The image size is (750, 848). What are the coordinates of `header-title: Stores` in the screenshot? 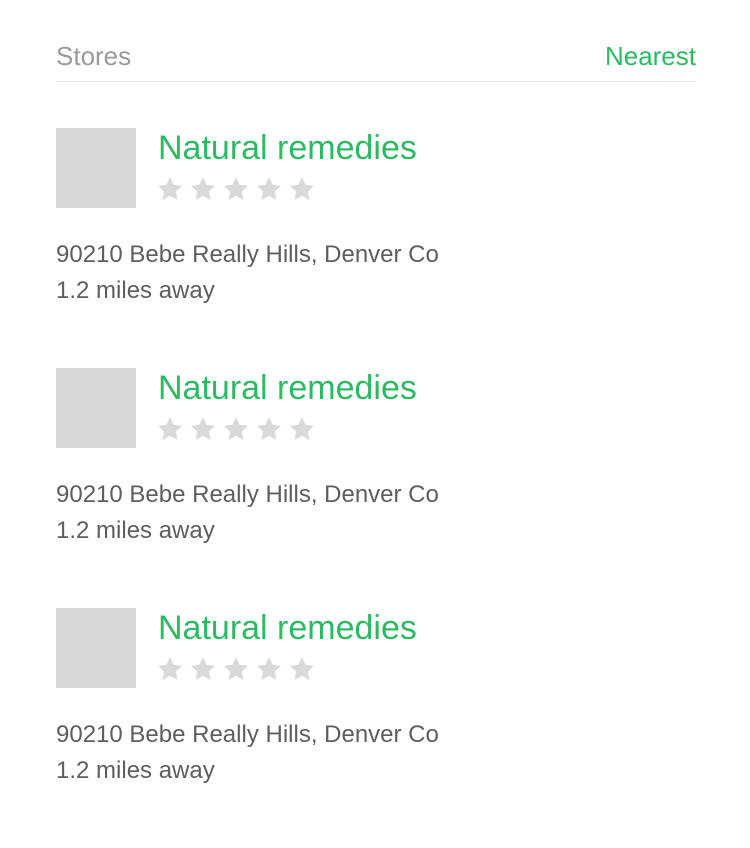 It's located at (94, 56).